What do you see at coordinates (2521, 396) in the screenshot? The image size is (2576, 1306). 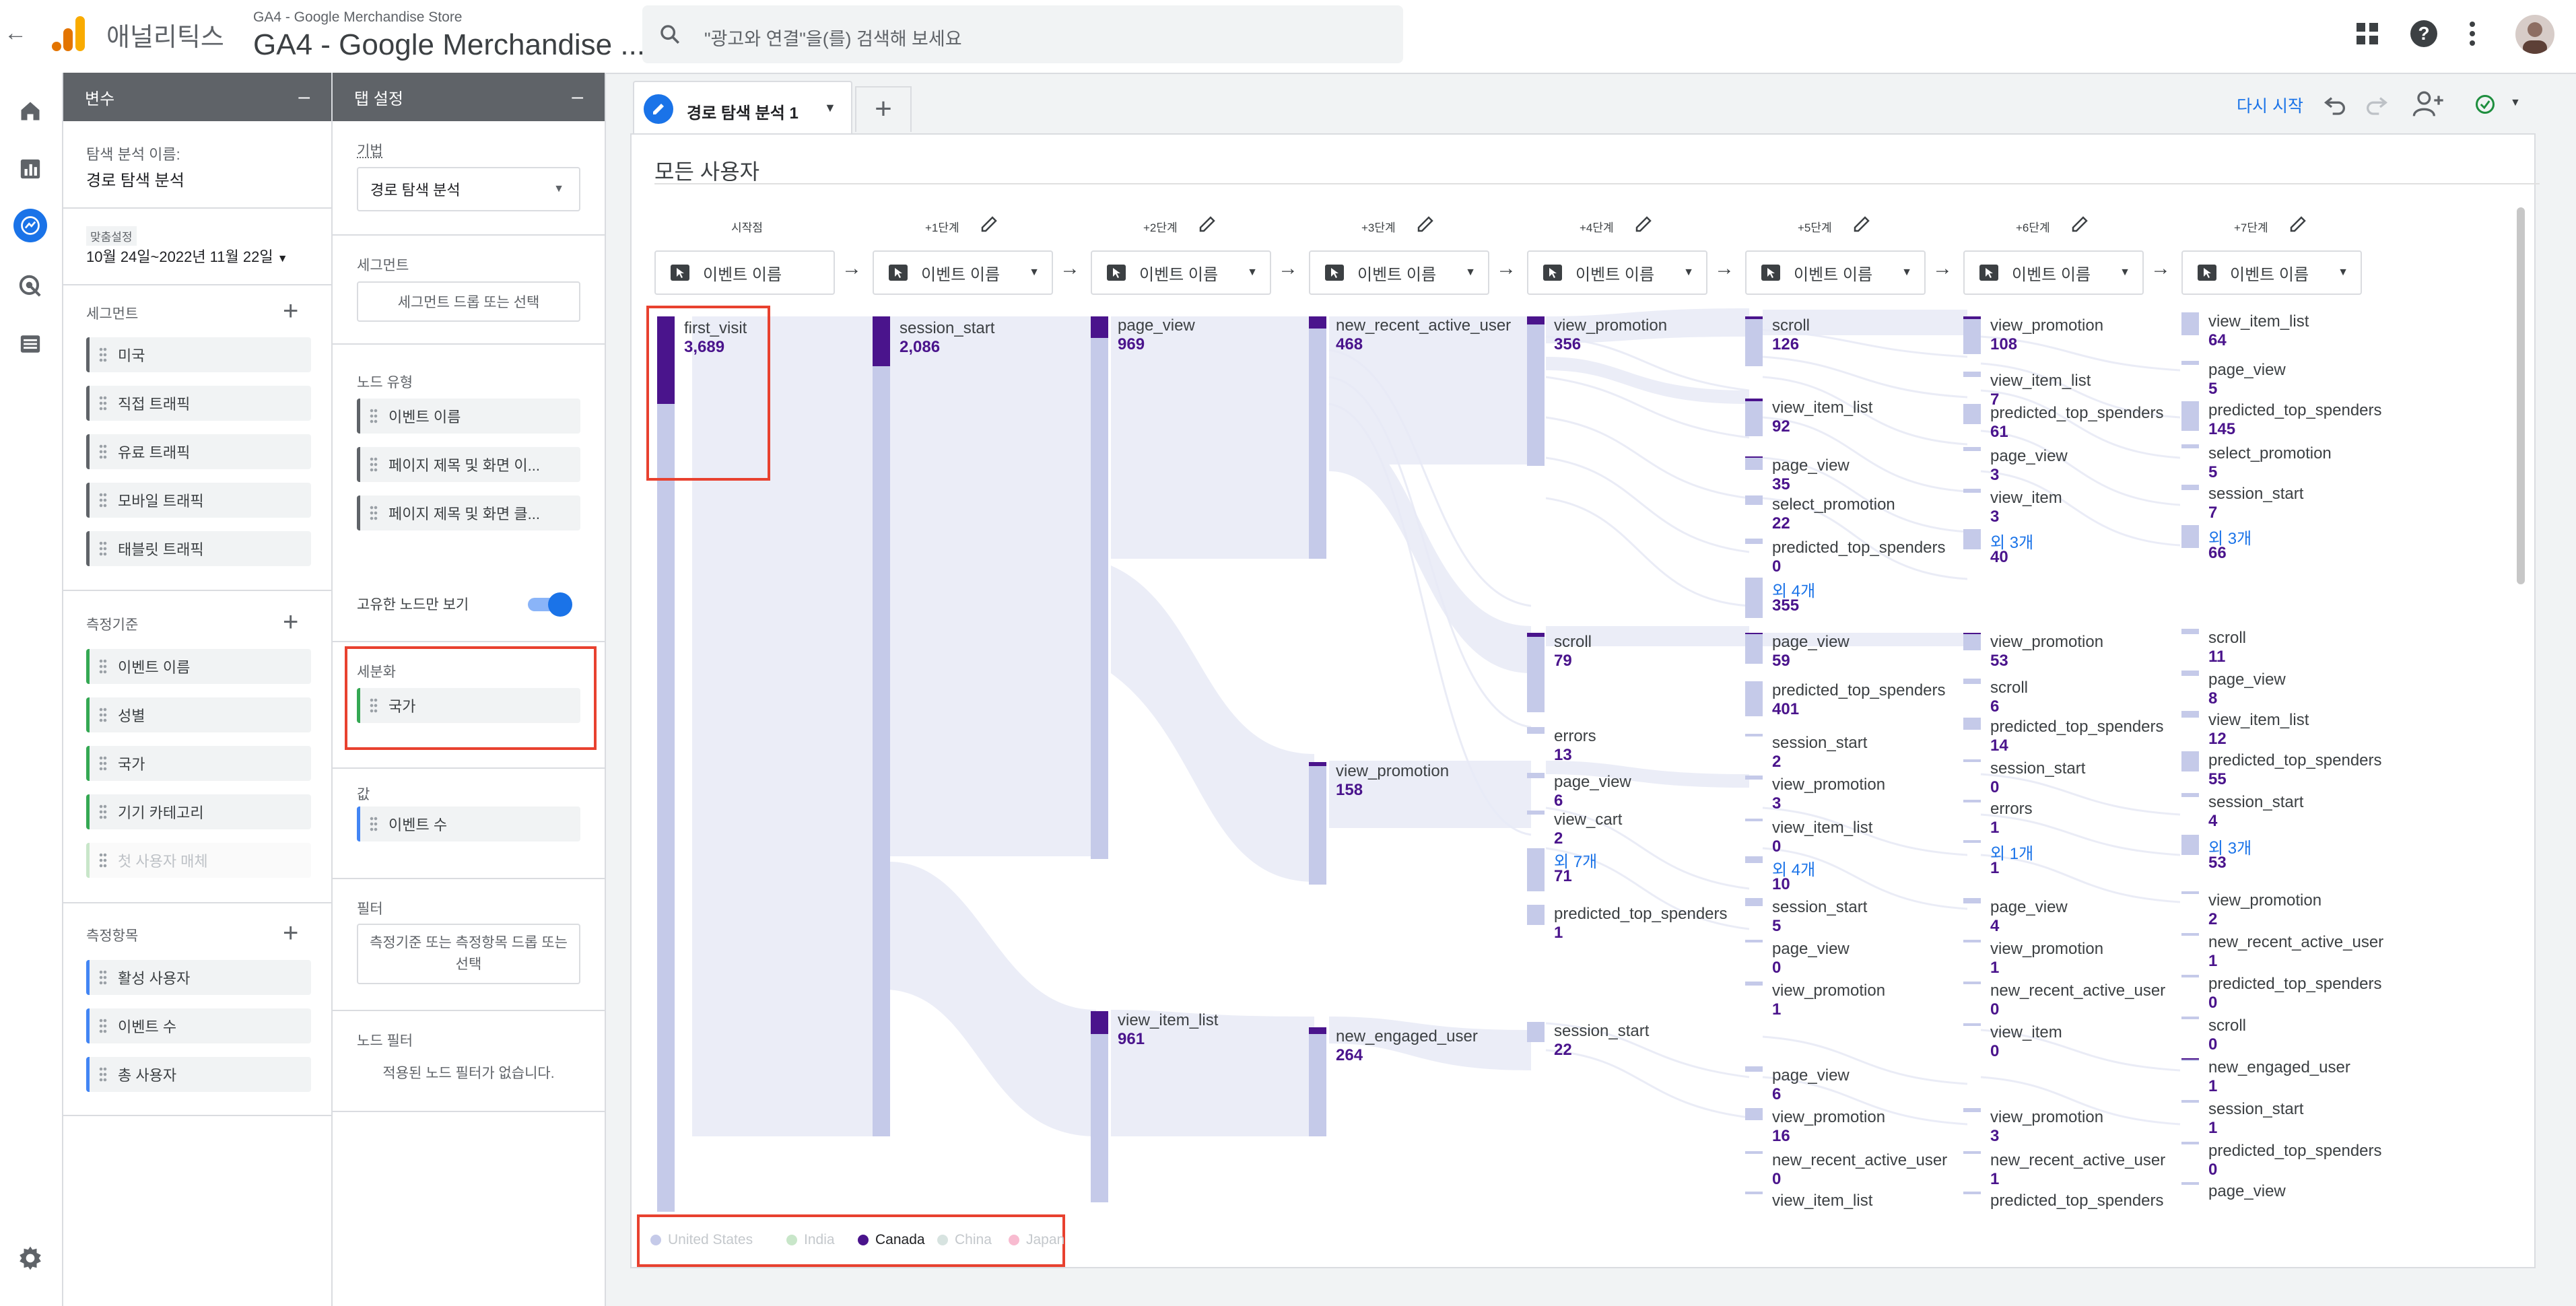 I see `canvas-scrollbar` at bounding box center [2521, 396].